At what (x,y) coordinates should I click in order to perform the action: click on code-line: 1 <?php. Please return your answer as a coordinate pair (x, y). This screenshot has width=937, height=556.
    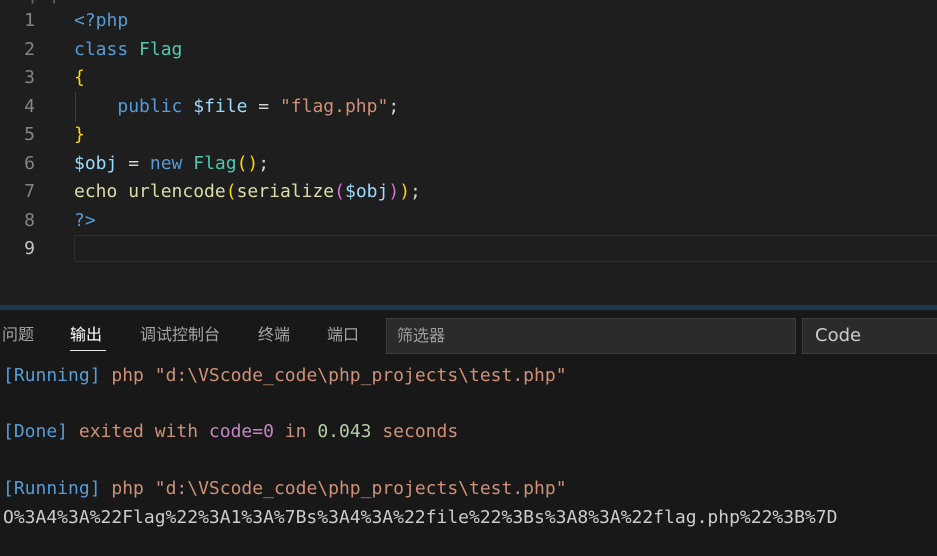
    Looking at the image, I should click on (468, 21).